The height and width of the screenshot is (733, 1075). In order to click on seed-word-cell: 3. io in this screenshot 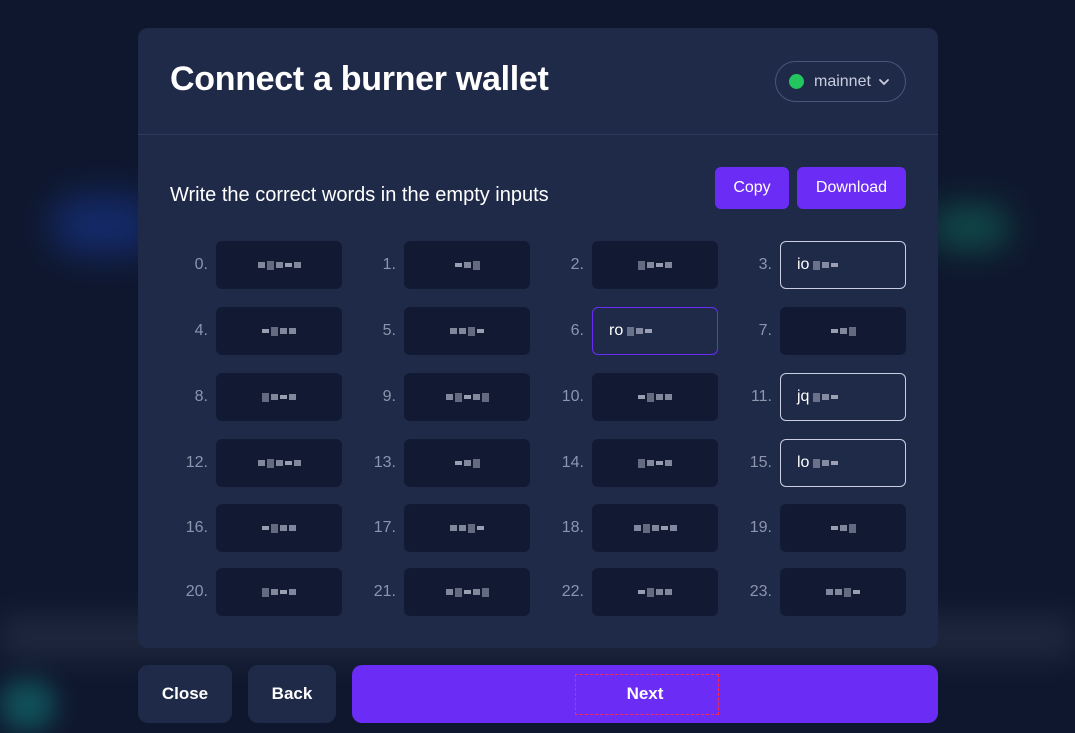, I will do `click(806, 265)`.